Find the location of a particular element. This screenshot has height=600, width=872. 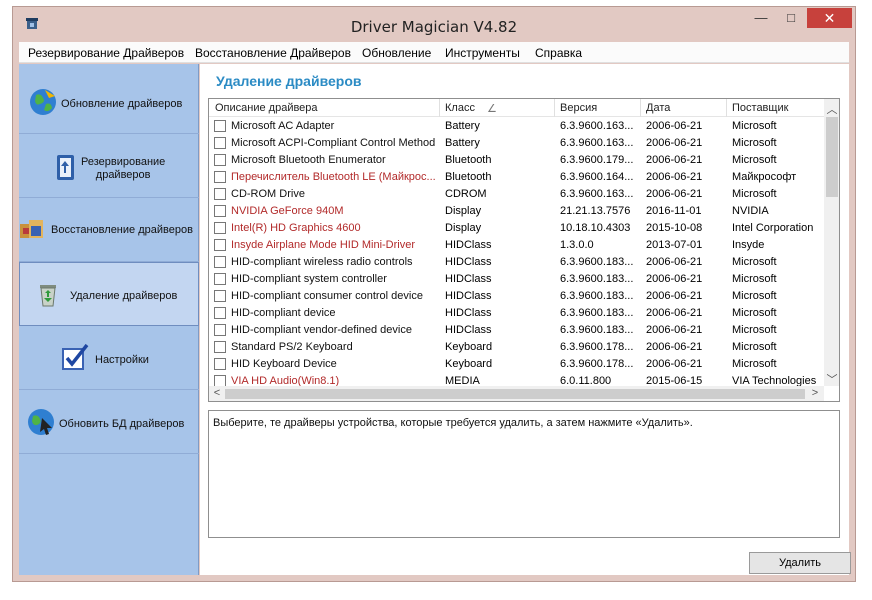

horizontal-scrollbar: < > is located at coordinates (516, 393).